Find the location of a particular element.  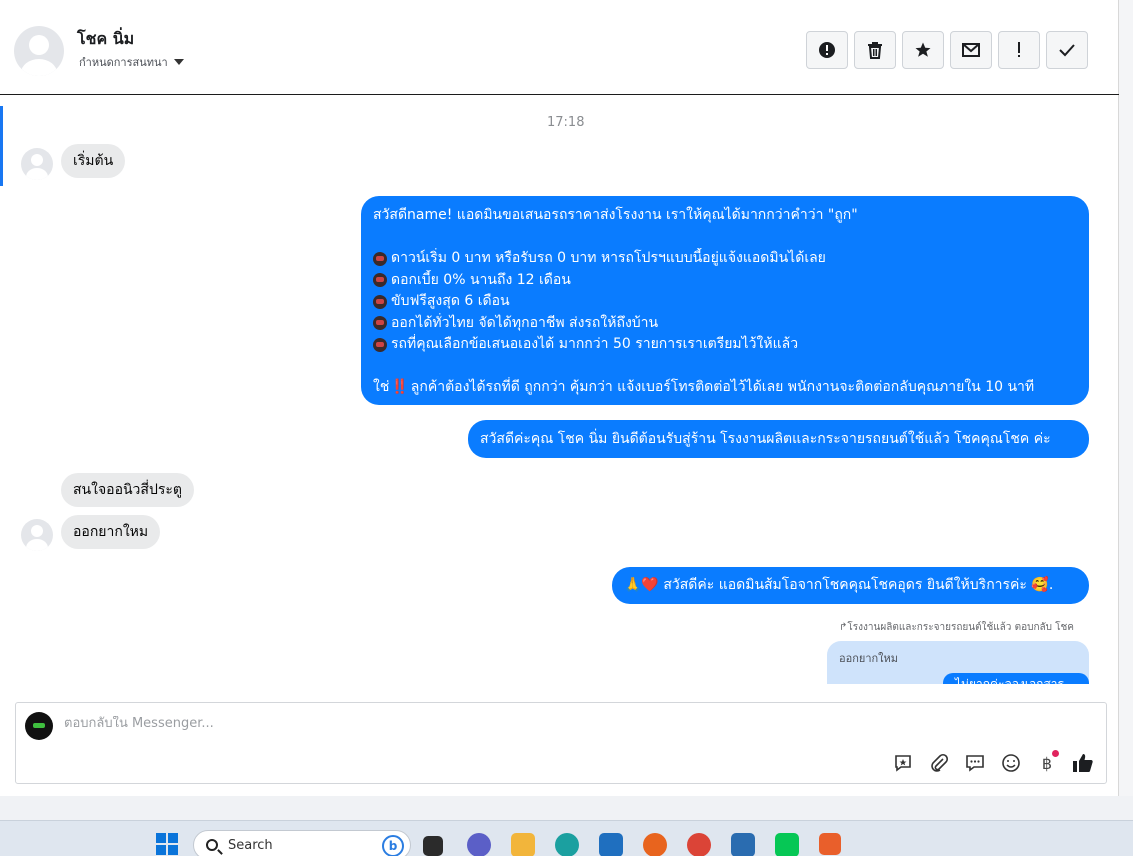

check-icon is located at coordinates (1067, 50).